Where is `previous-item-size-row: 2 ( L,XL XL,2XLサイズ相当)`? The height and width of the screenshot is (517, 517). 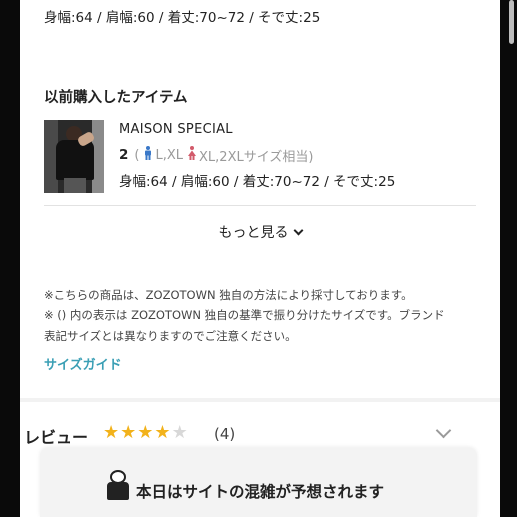
previous-item-size-row: 2 ( L,XL XL,2XLサイズ相当) is located at coordinates (216, 155).